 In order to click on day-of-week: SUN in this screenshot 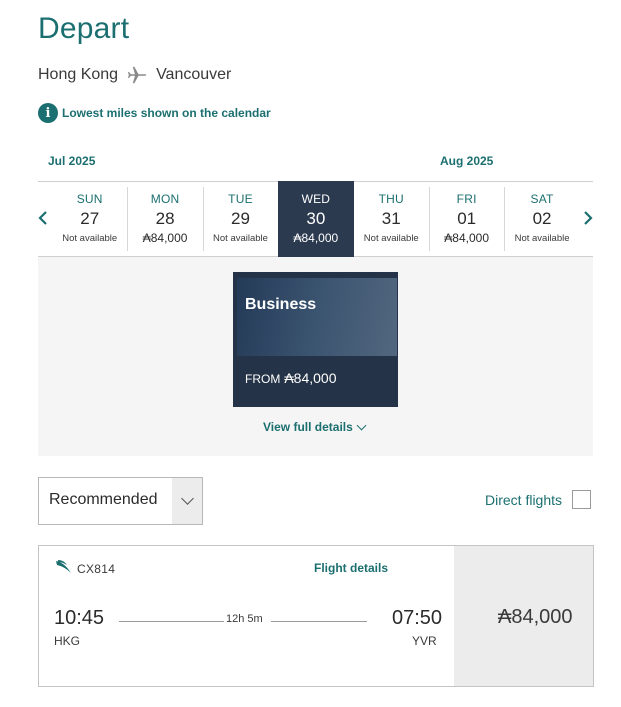, I will do `click(89, 199)`.